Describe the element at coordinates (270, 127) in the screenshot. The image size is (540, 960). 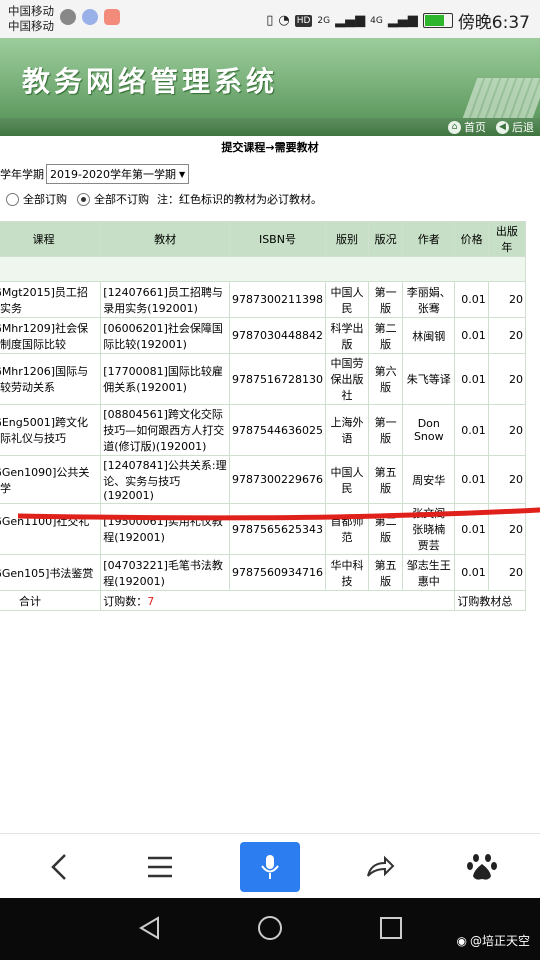
I see `top-nav: ⌂ 首页 ◀ 后退` at that location.